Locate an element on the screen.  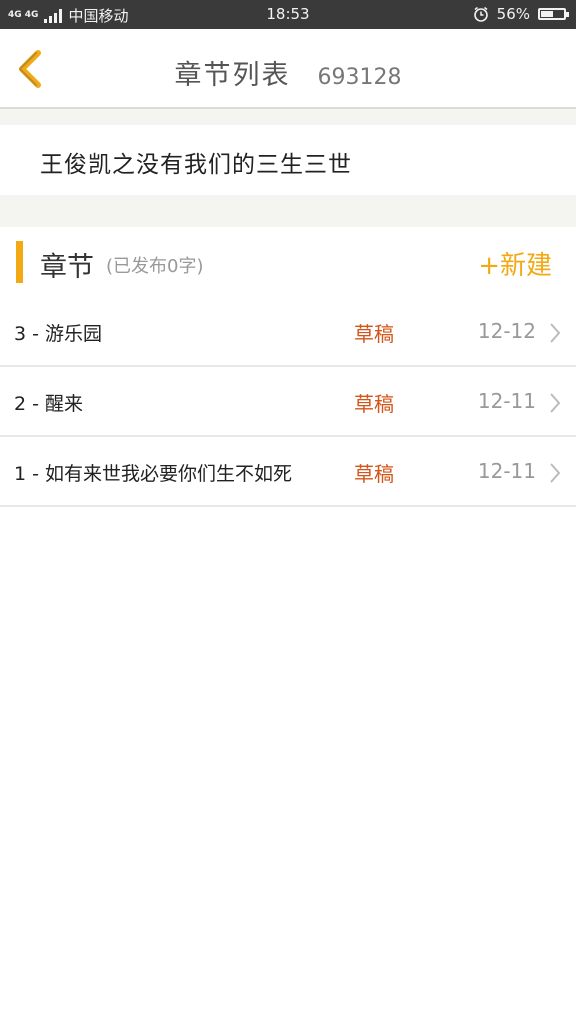
section-accent-bar is located at coordinates (19, 262).